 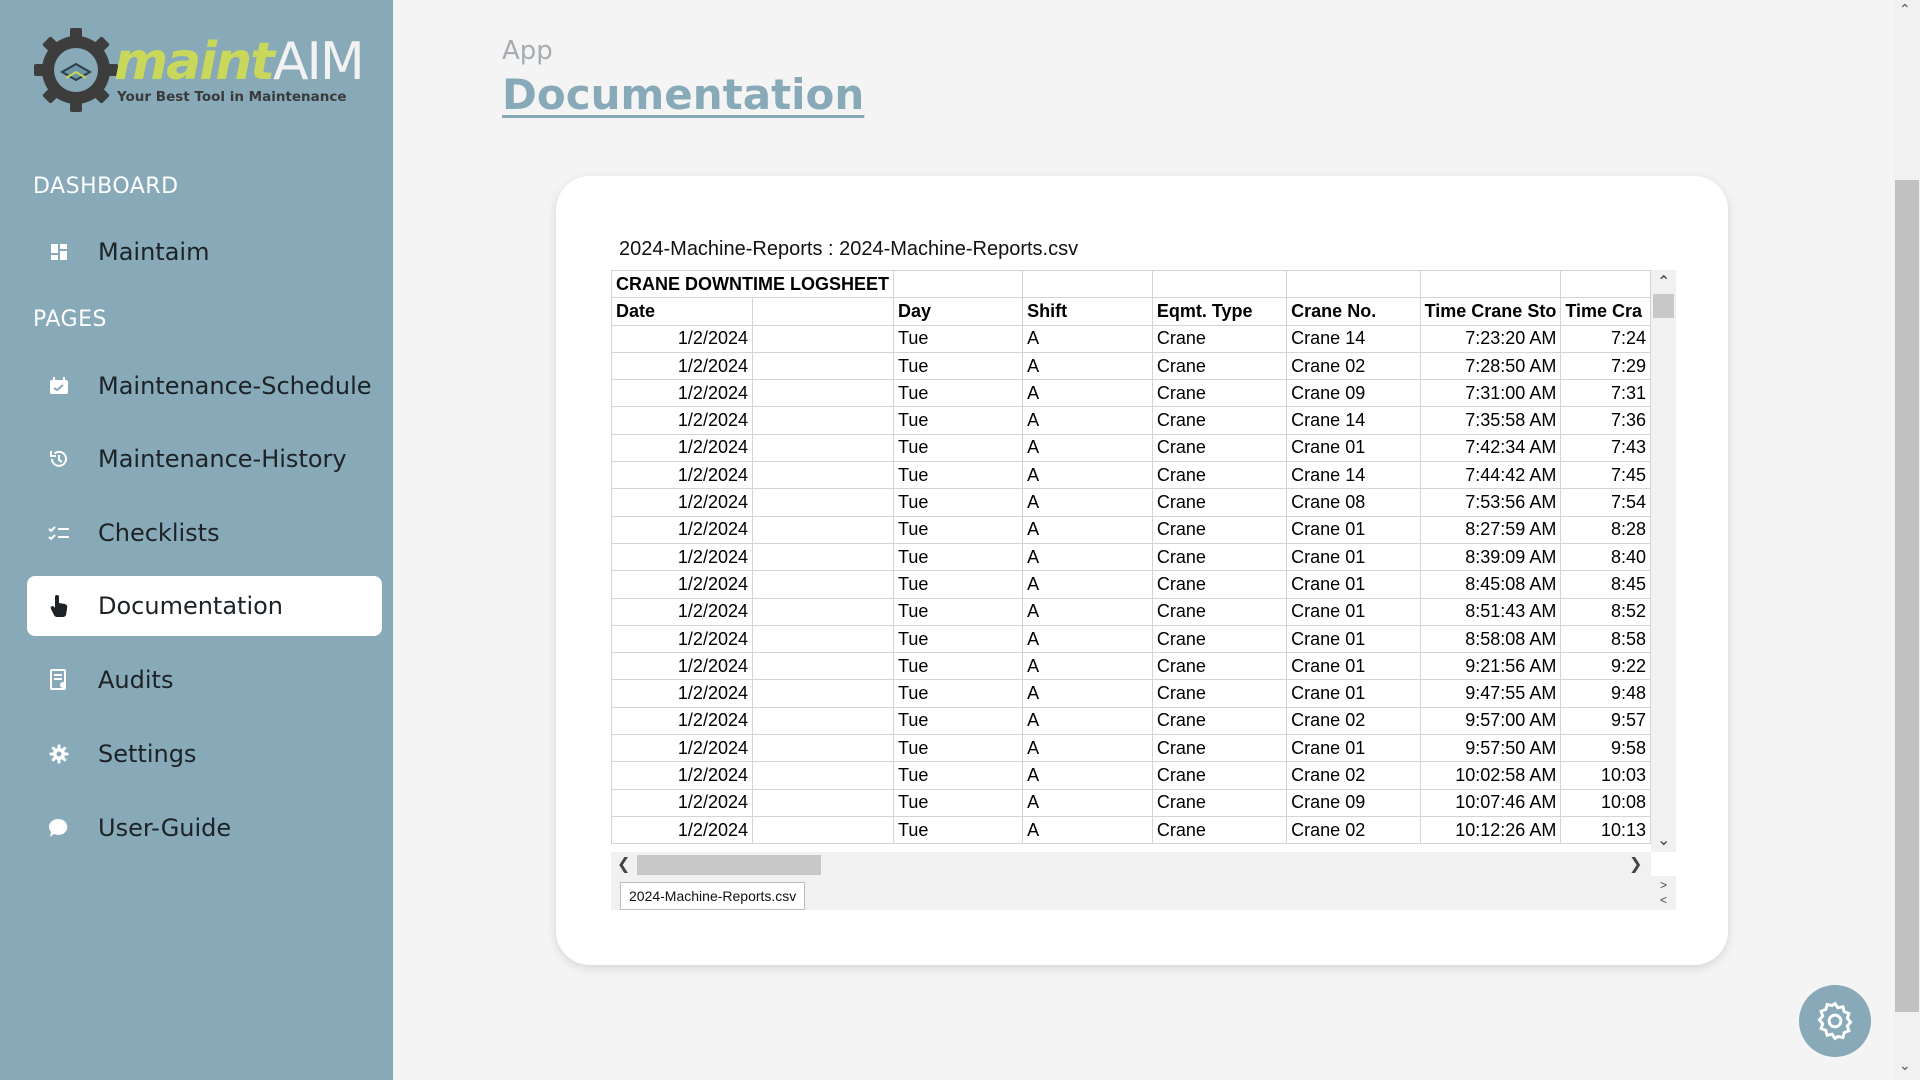 What do you see at coordinates (682, 311) in the screenshot?
I see `column-header: Date` at bounding box center [682, 311].